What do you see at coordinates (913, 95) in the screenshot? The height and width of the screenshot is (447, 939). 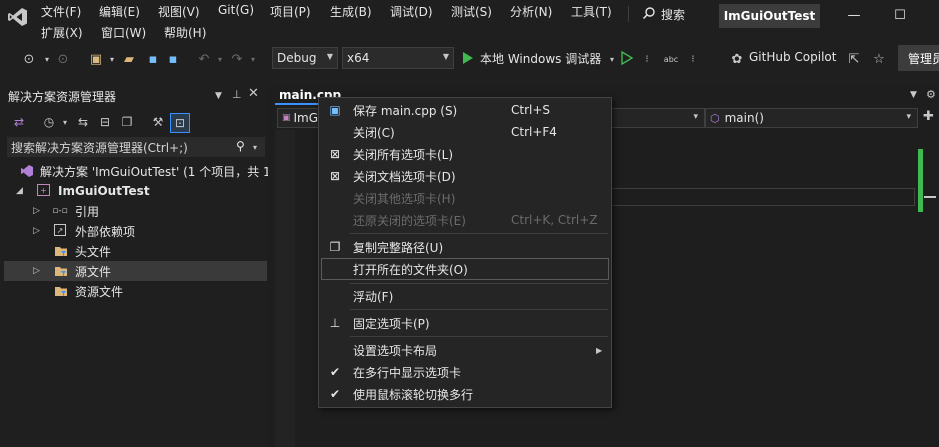 I see `tab-list-dropdown-icon: ▼` at bounding box center [913, 95].